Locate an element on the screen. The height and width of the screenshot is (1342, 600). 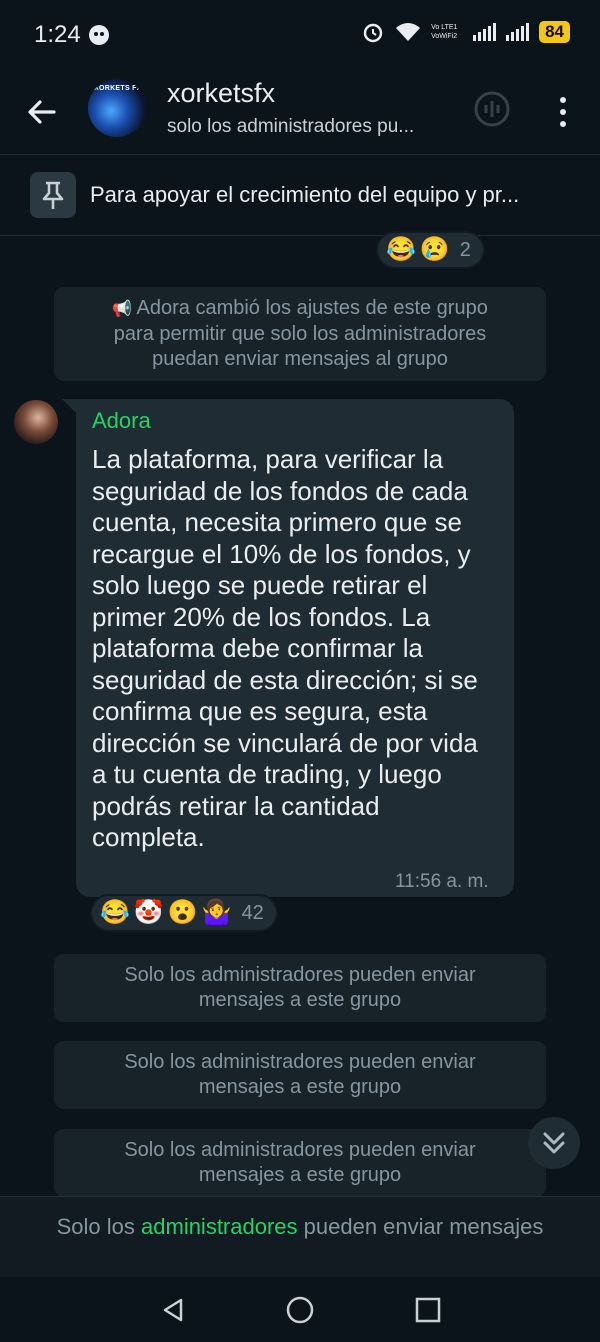
reaction-count: 42 is located at coordinates (252, 912).